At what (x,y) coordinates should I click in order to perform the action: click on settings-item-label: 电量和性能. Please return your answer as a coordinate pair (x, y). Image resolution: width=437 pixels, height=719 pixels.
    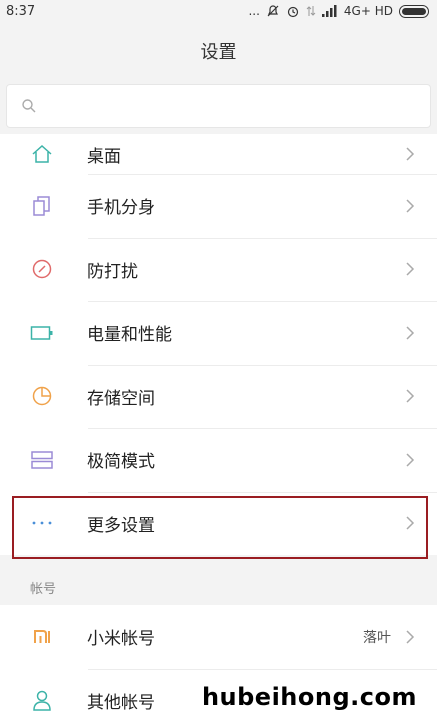
    Looking at the image, I should click on (129, 335).